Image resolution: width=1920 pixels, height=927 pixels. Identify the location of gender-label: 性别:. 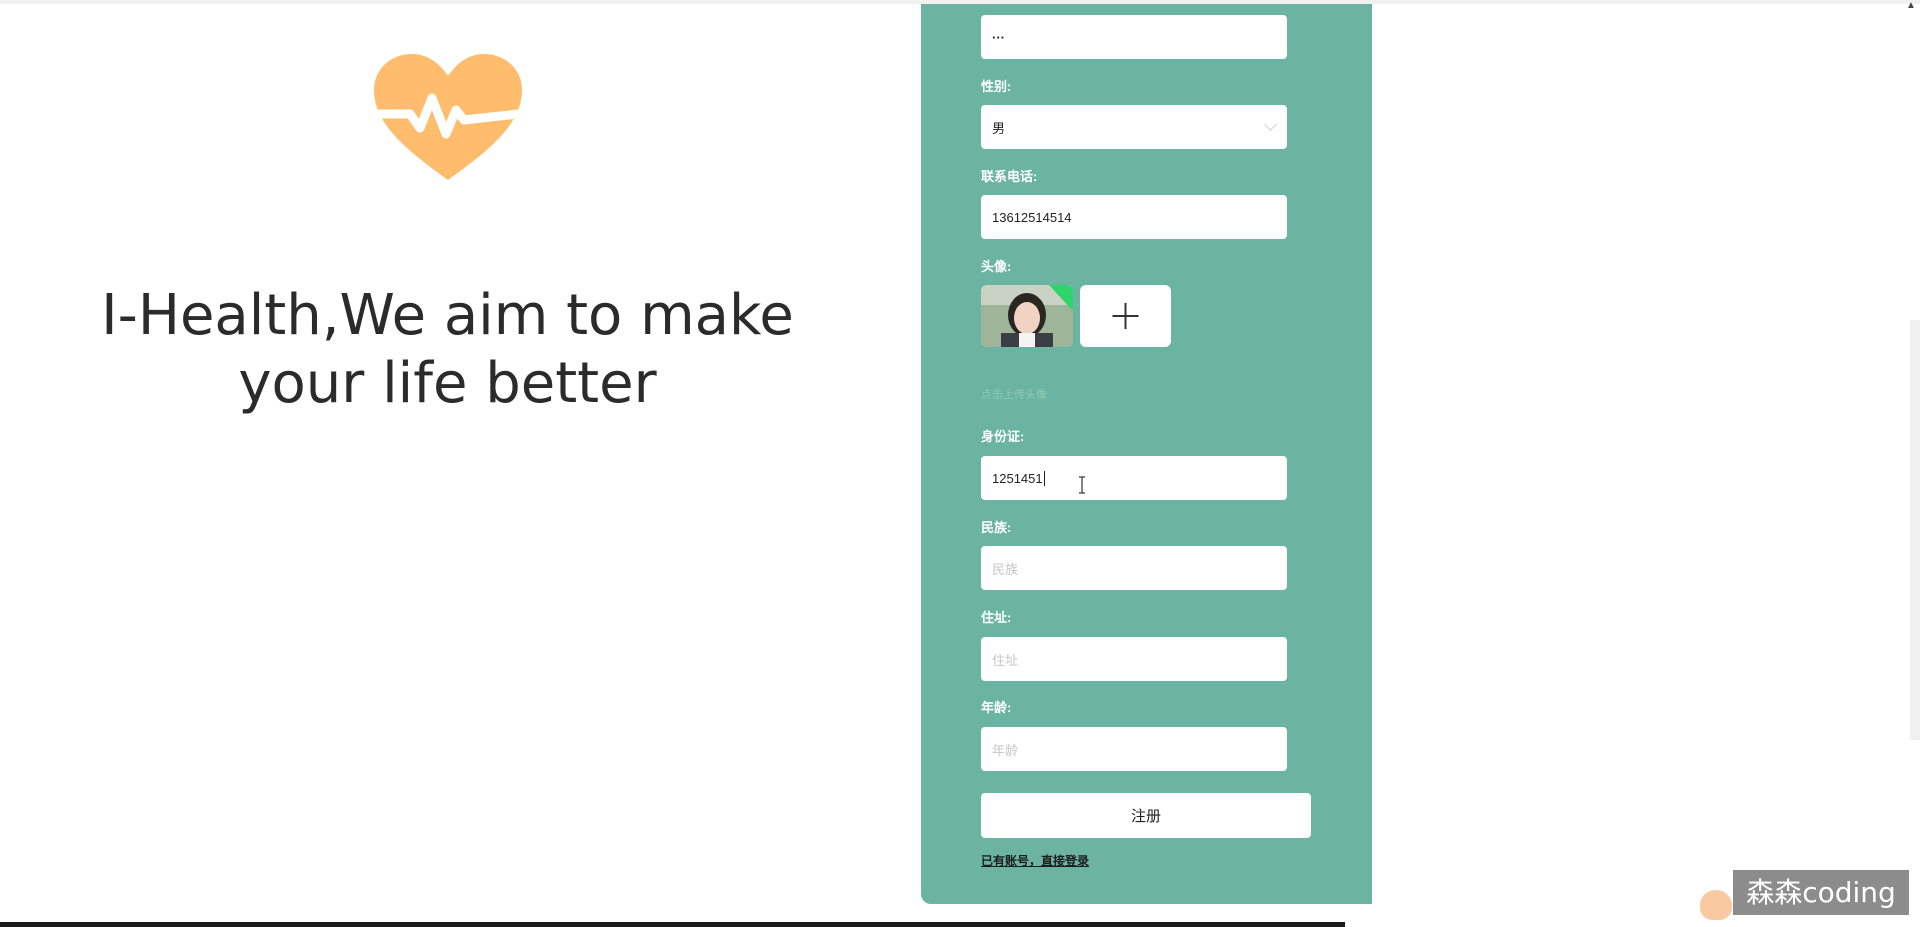
(996, 86).